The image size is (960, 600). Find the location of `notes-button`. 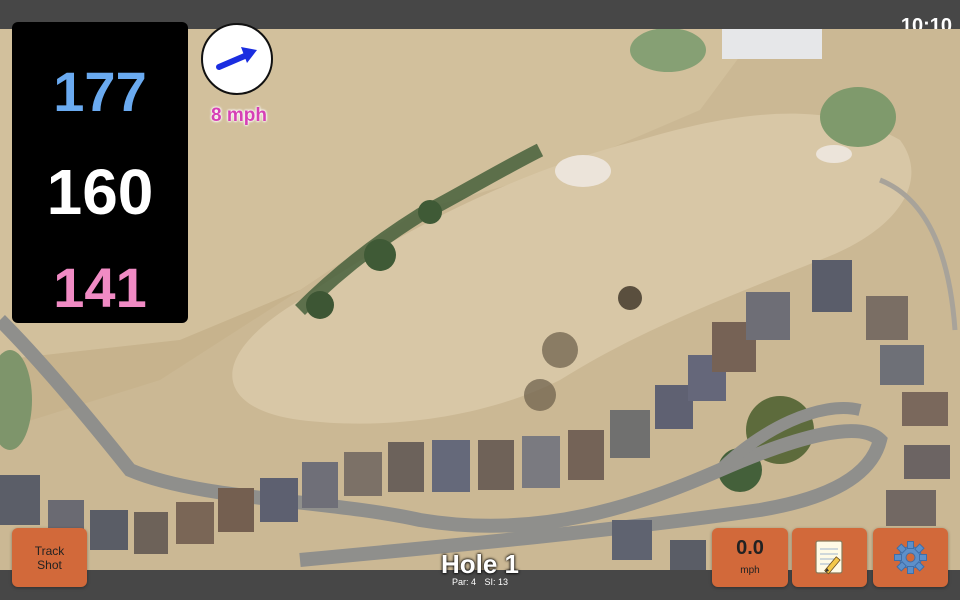

notes-button is located at coordinates (829, 557).